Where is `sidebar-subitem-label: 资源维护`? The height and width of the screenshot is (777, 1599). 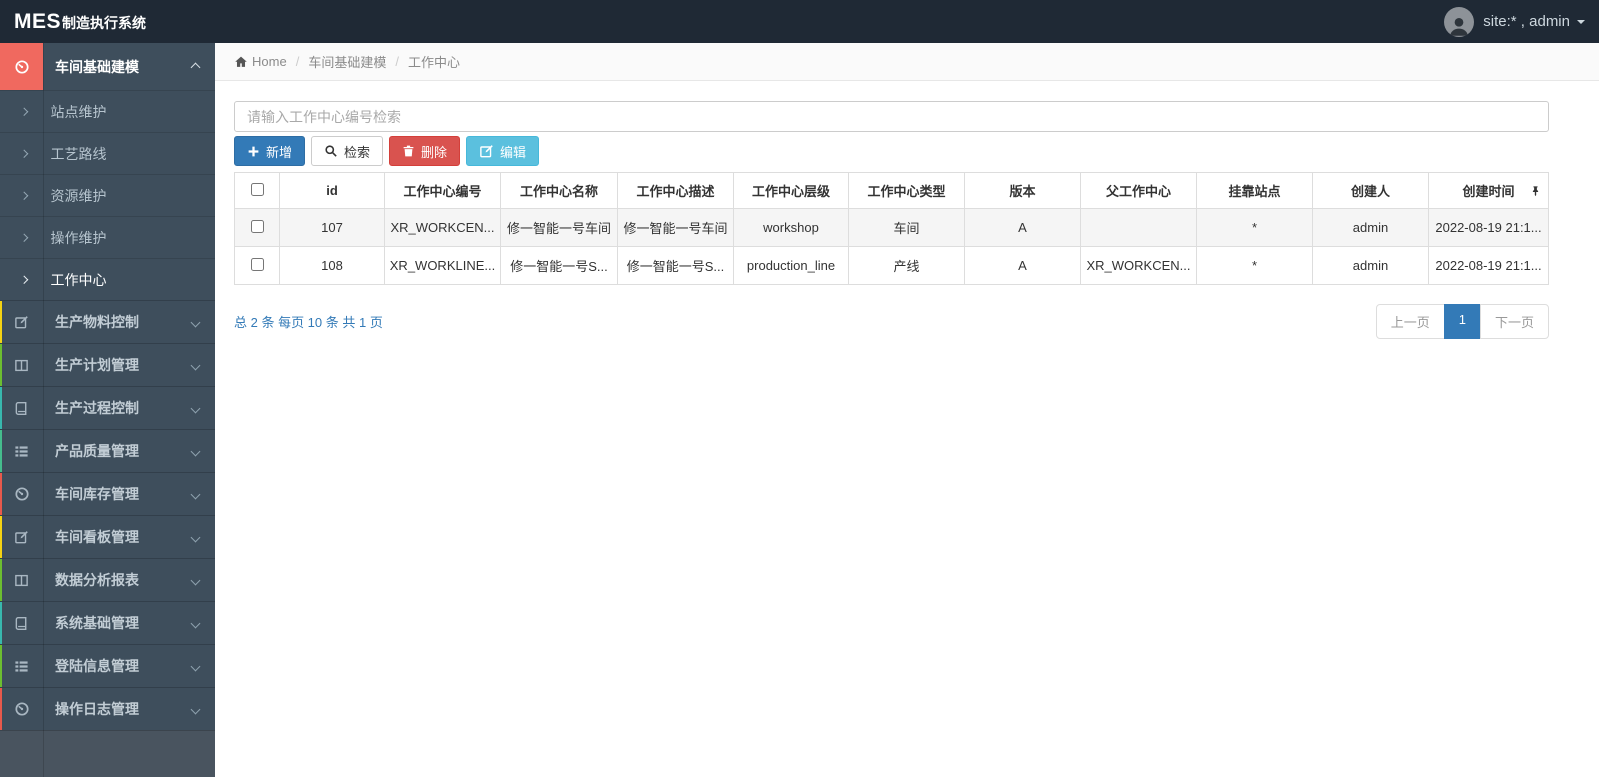 sidebar-subitem-label: 资源维护 is located at coordinates (78, 195).